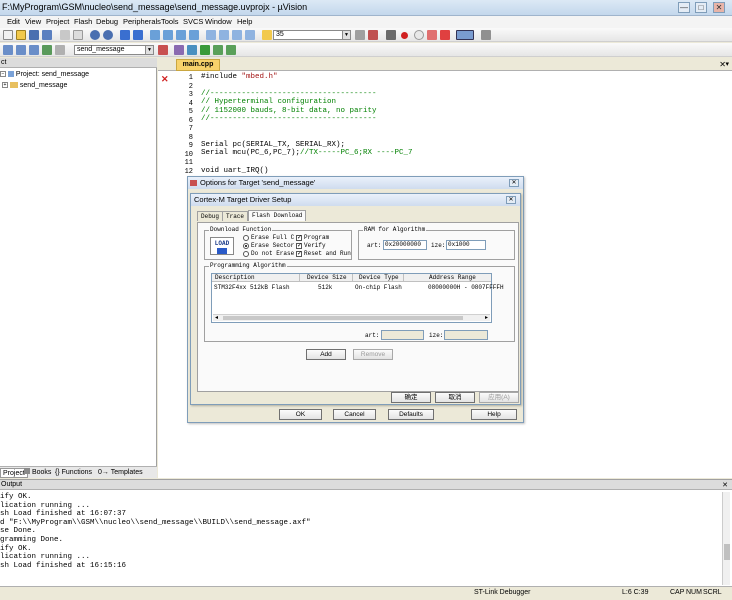 This screenshot has width=732, height=600. What do you see at coordinates (465, 35) in the screenshot?
I see `window-layout-icon` at bounding box center [465, 35].